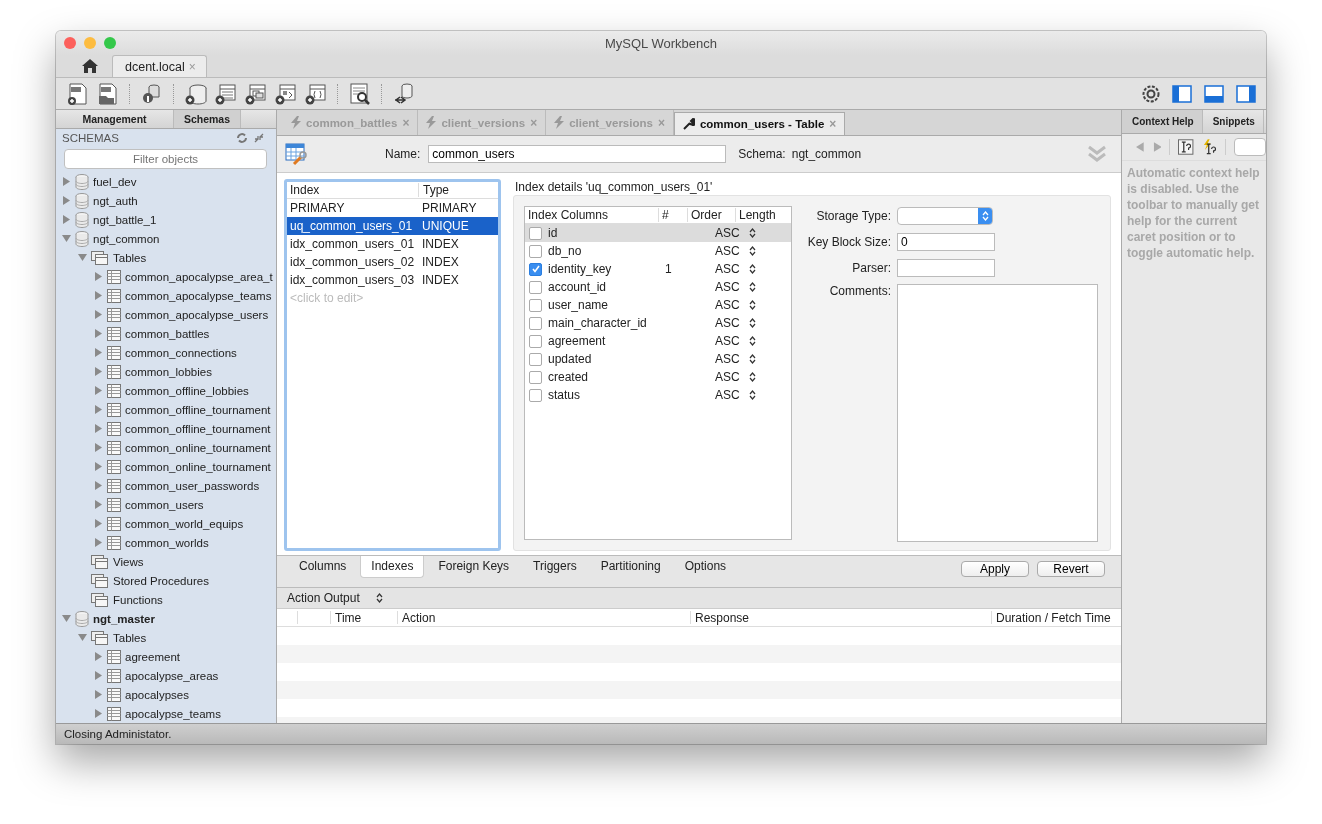 The height and width of the screenshot is (824, 1322). What do you see at coordinates (672, 215) in the screenshot?
I see `column-header: #` at bounding box center [672, 215].